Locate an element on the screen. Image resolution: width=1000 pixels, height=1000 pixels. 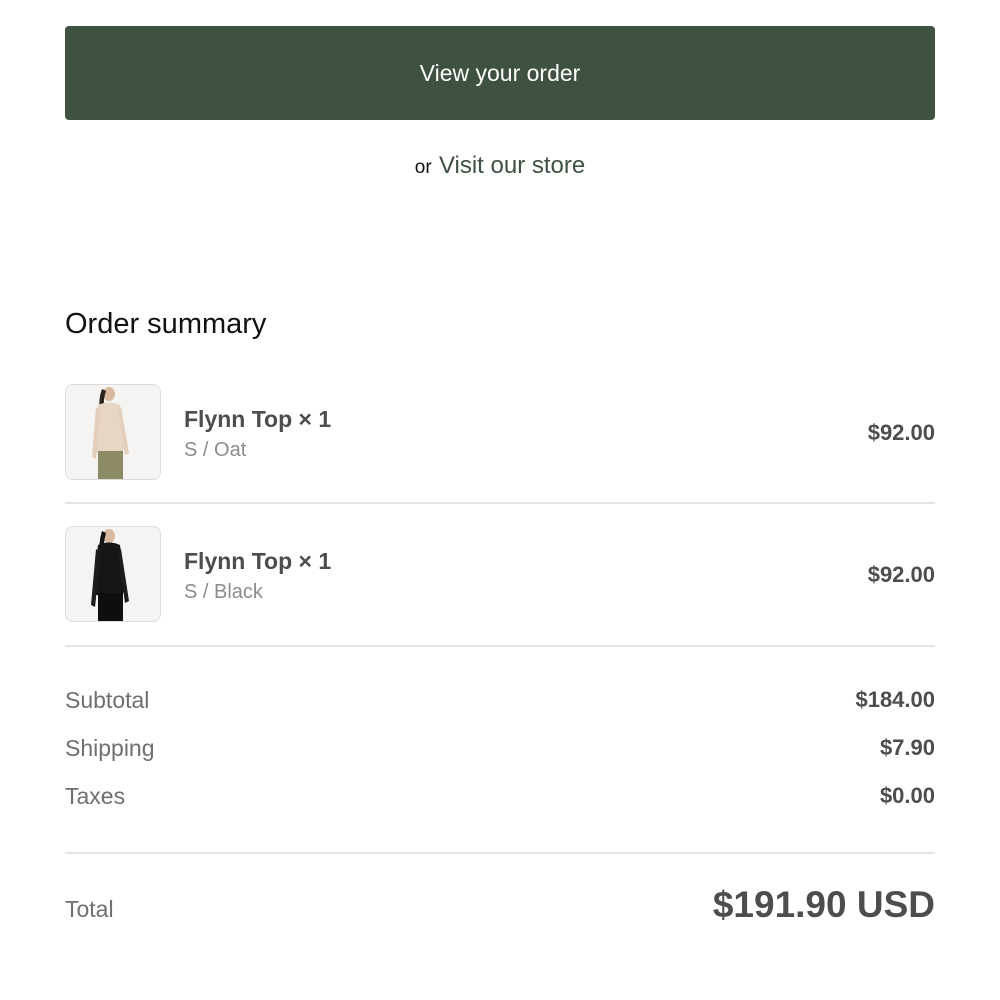
shipping-row: Shipping $7.90 is located at coordinates (500, 750).